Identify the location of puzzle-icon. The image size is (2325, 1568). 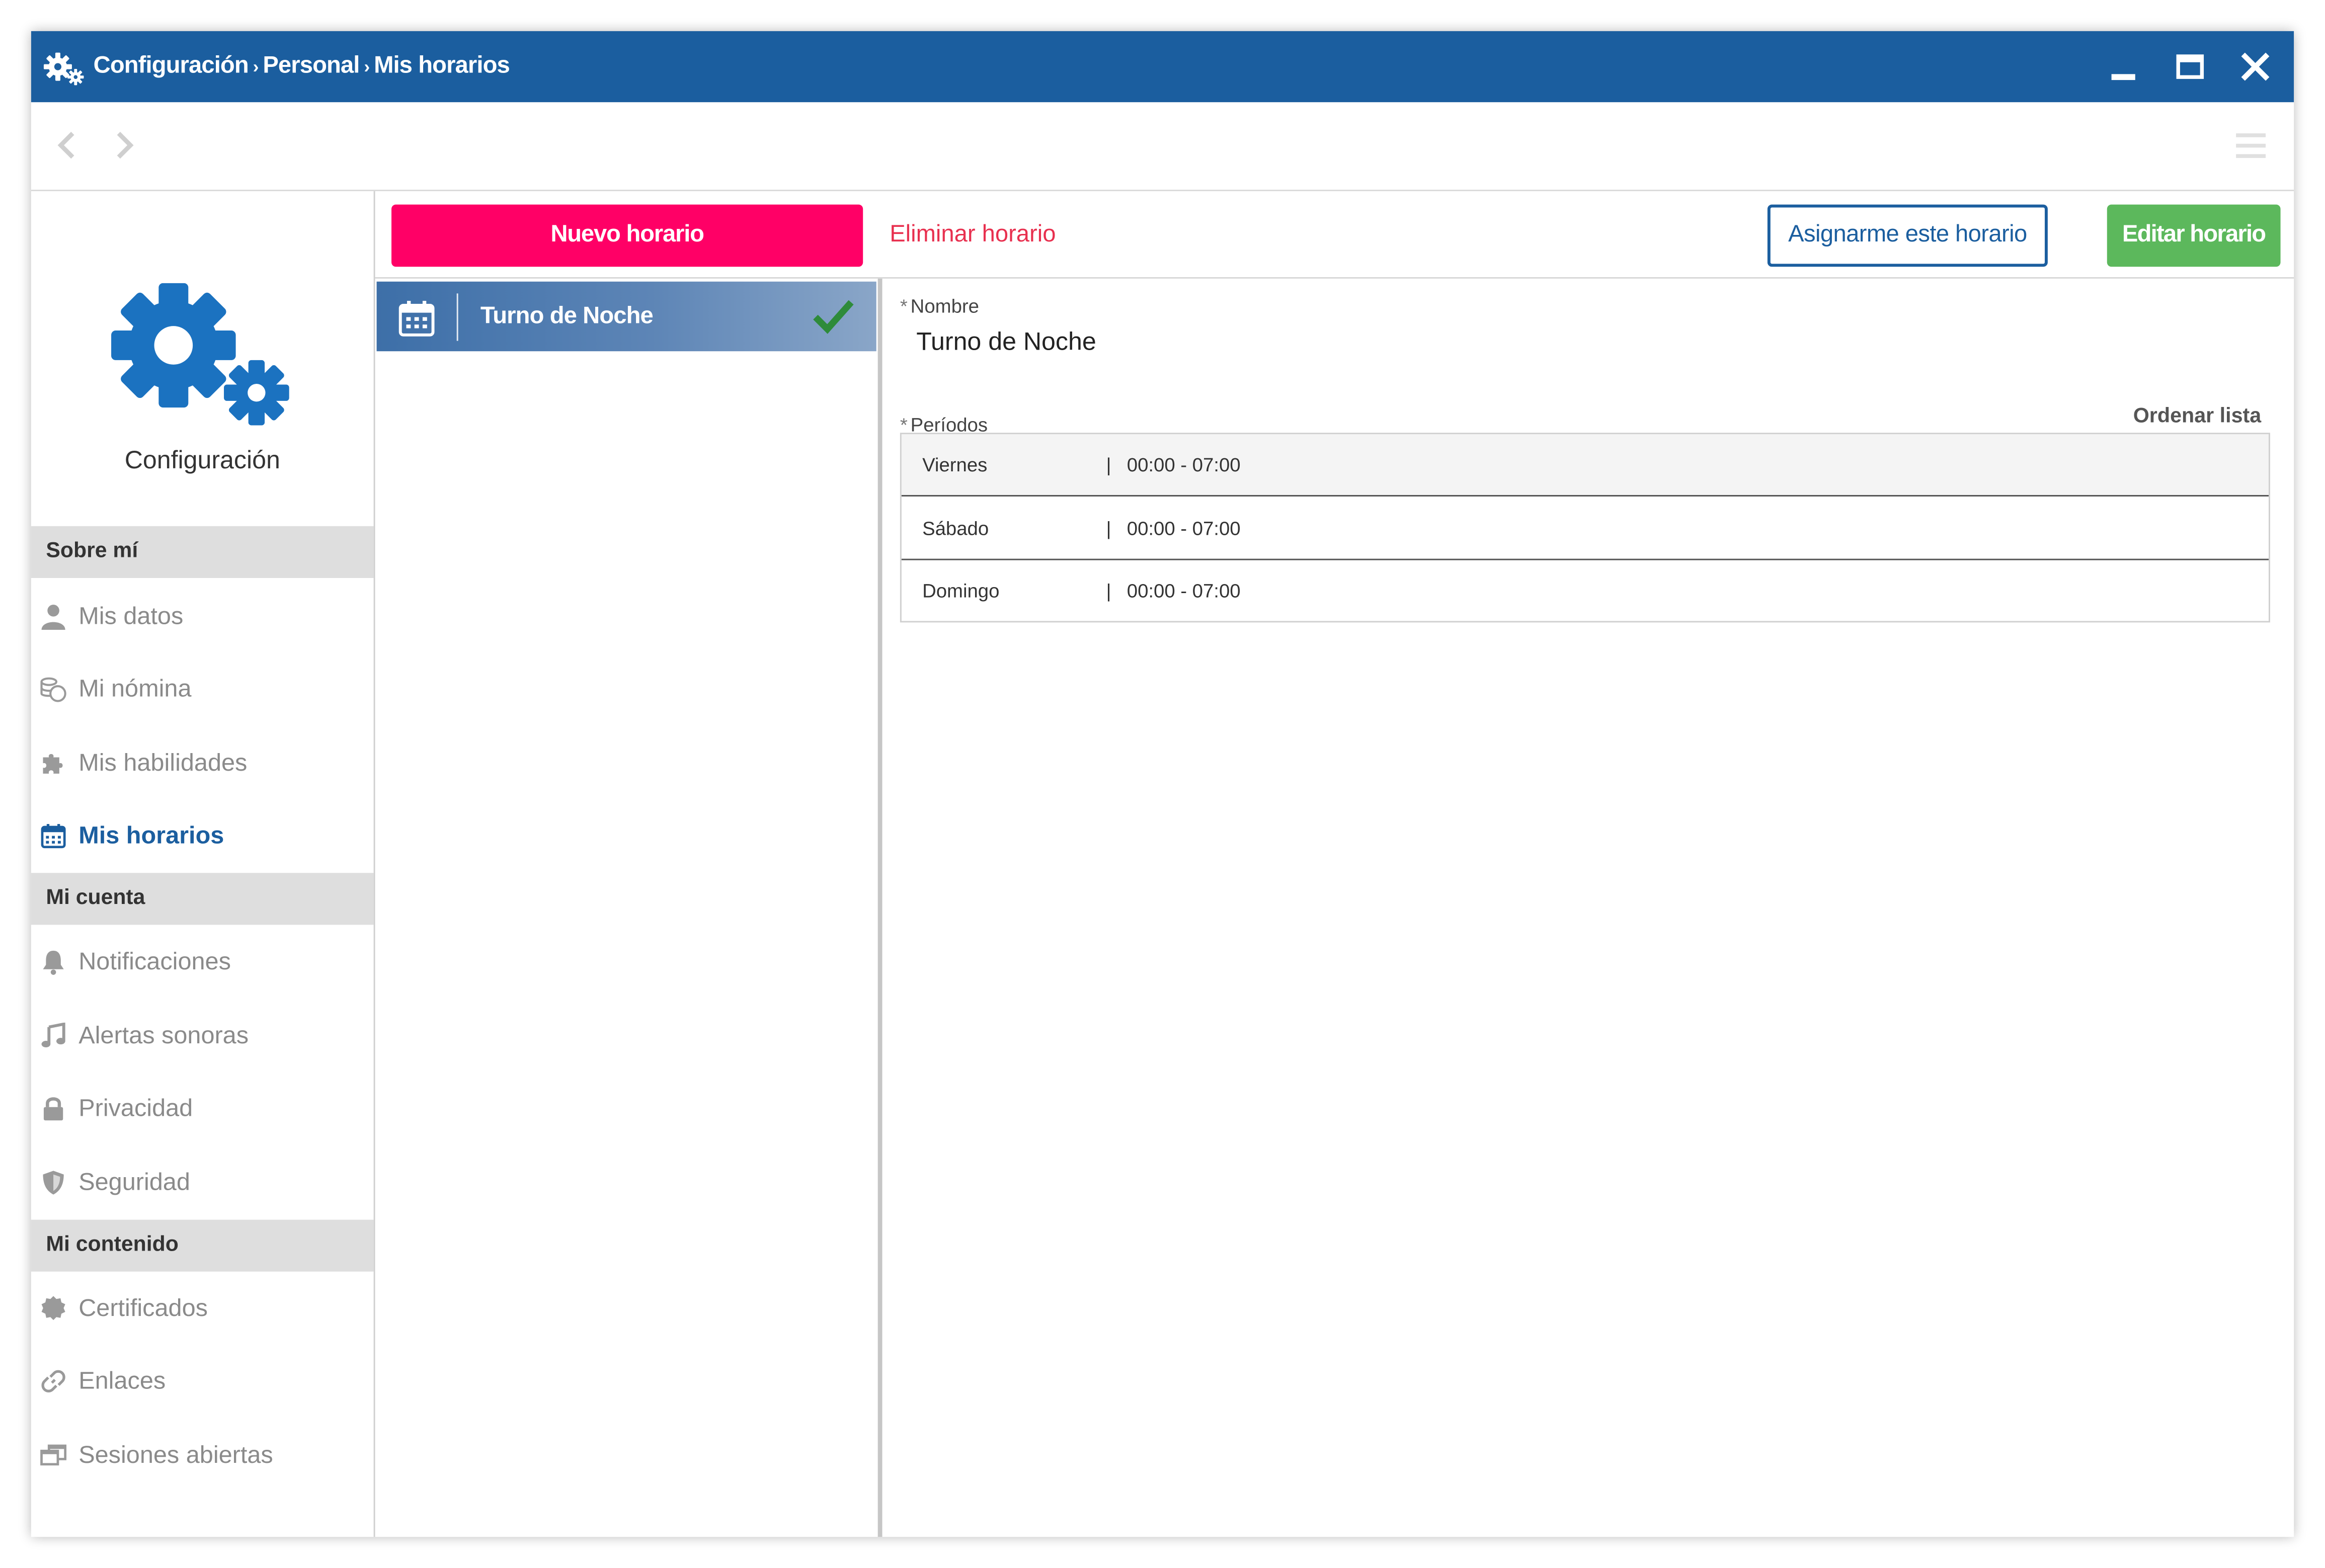
(53, 764).